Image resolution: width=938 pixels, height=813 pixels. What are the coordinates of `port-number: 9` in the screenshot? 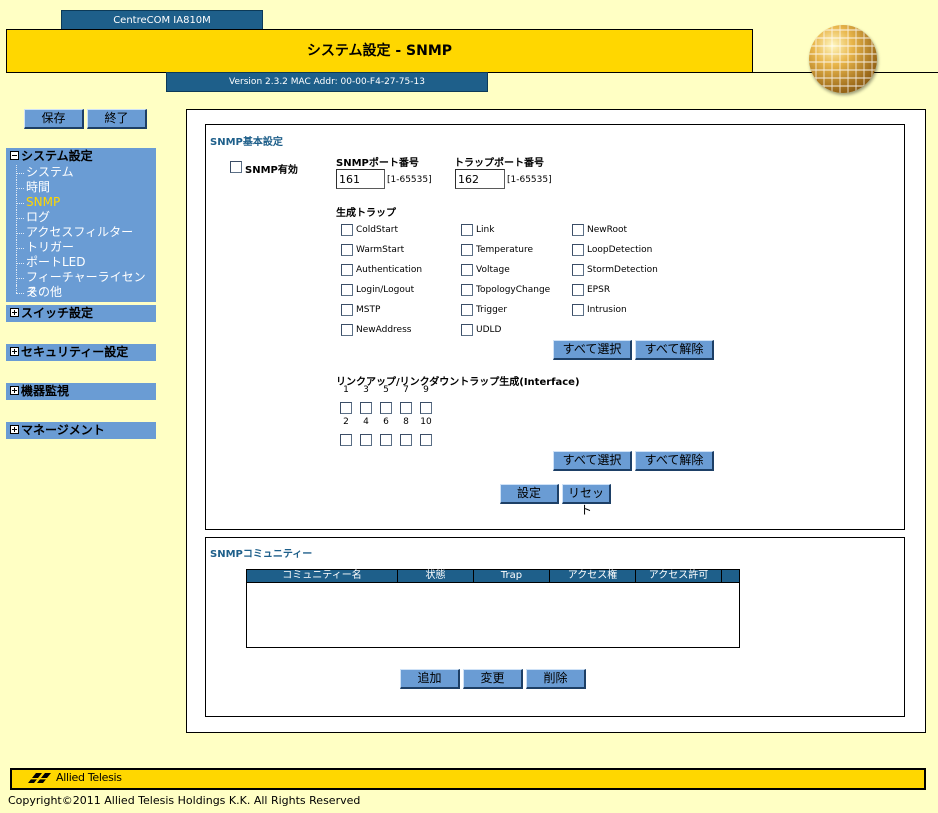 It's located at (426, 390).